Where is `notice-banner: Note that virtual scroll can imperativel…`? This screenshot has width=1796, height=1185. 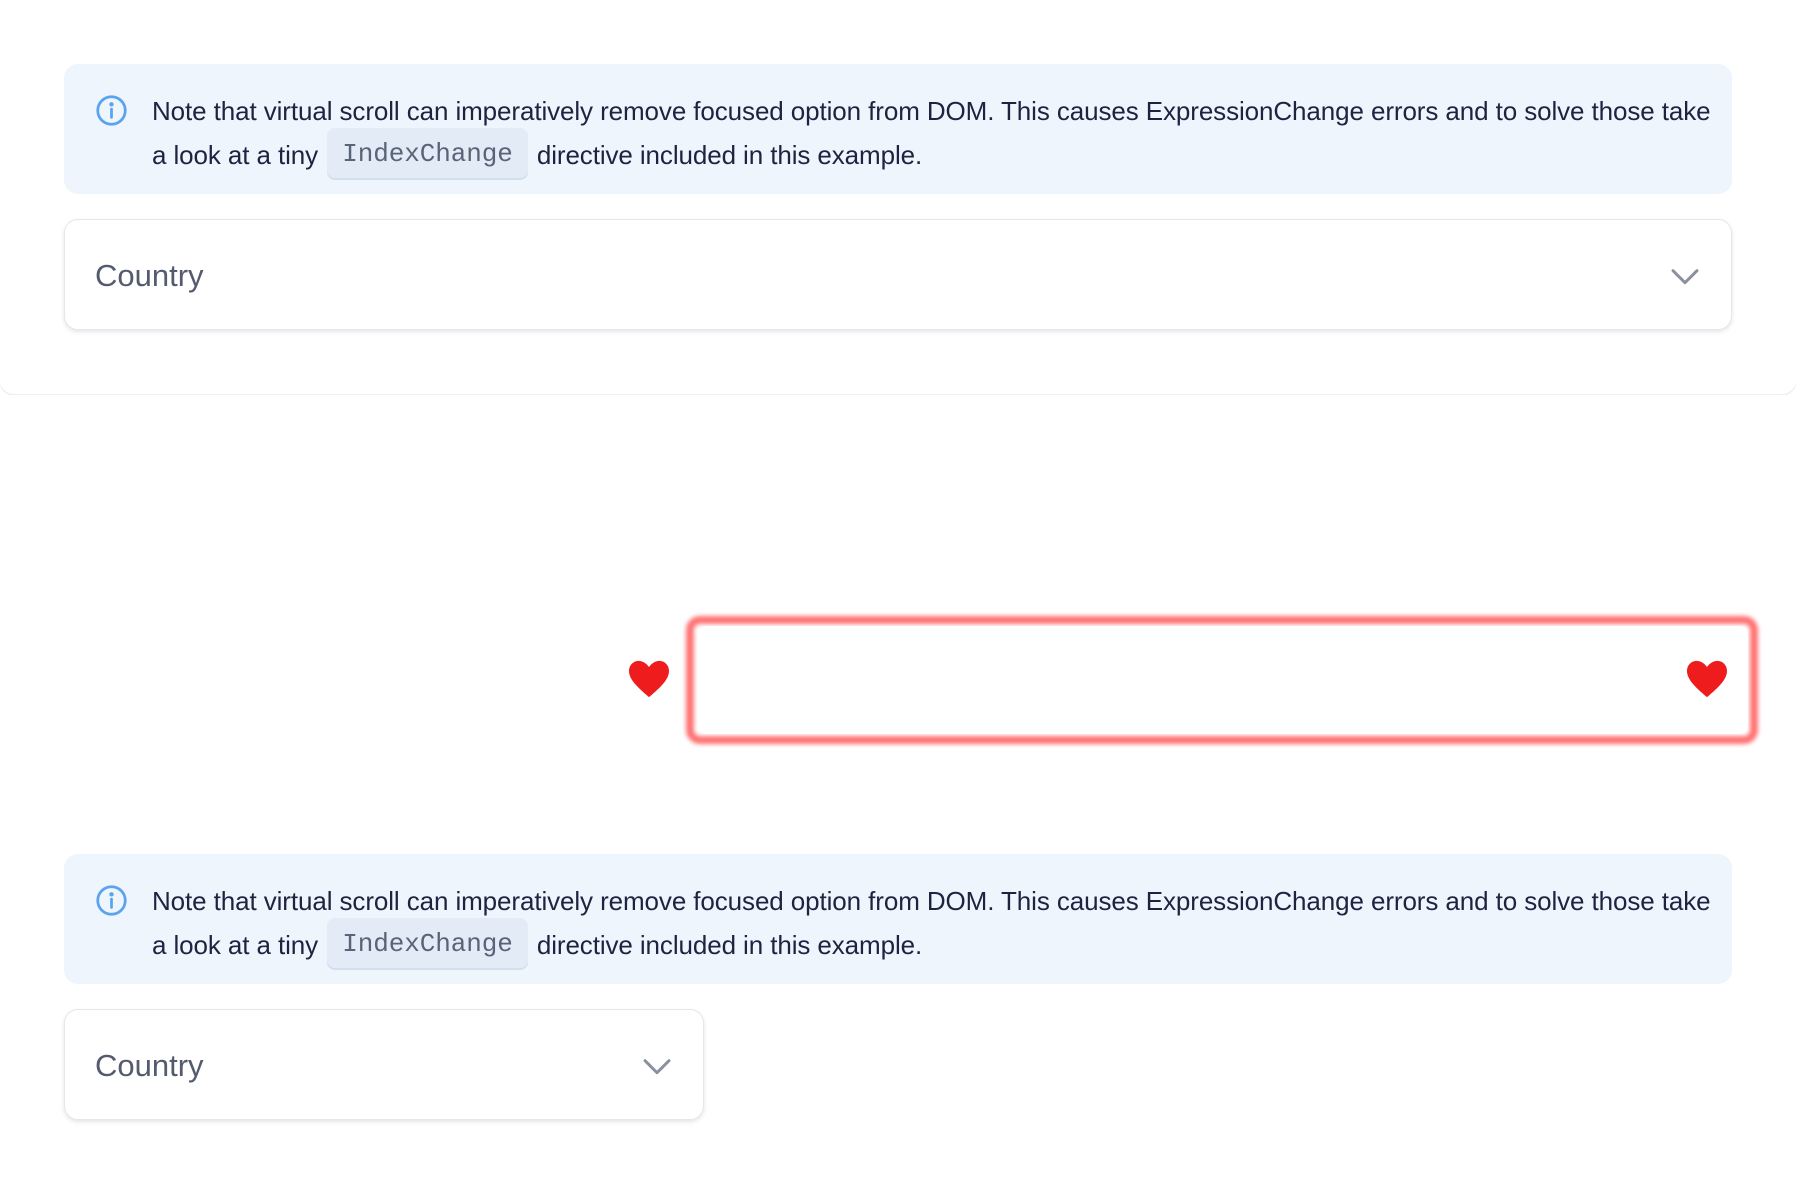
notice-banner: Note that virtual scroll can imperativel… is located at coordinates (898, 129).